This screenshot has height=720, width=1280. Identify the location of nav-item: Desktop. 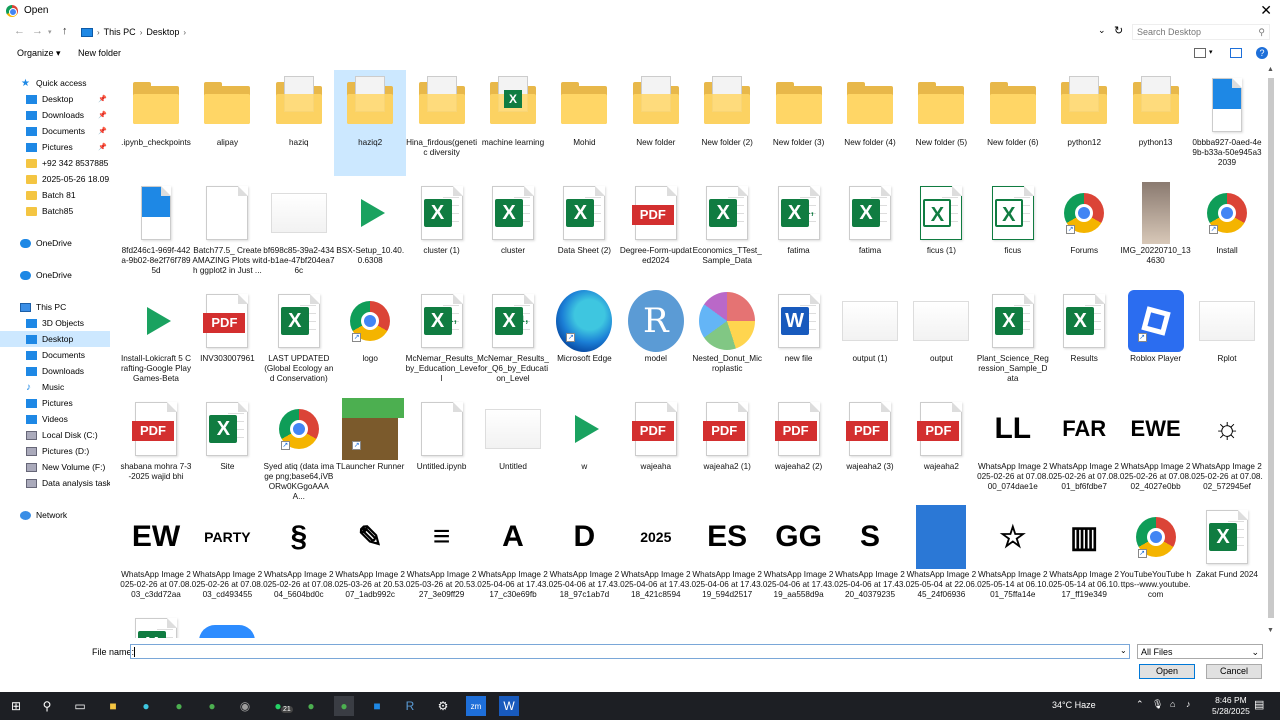
(55, 339).